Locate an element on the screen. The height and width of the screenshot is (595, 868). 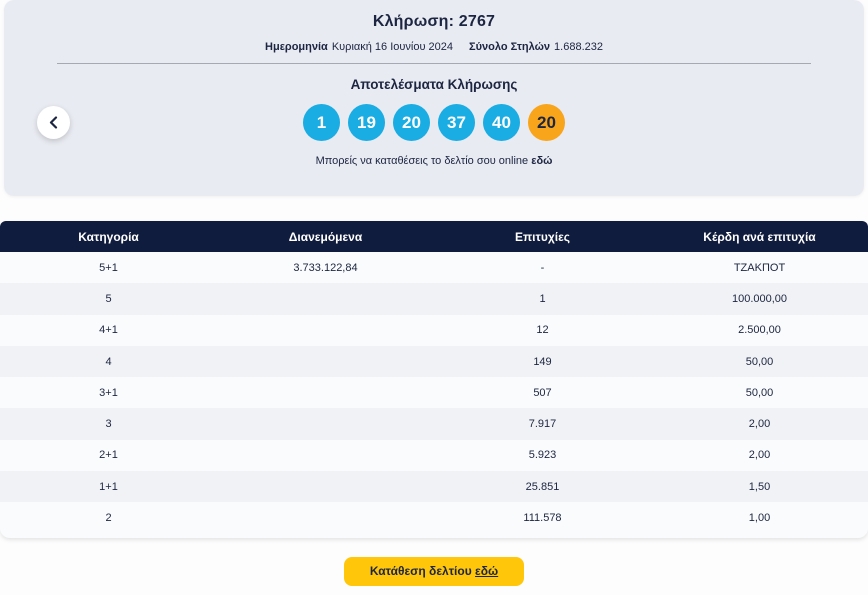
cell-category: 1+1 is located at coordinates (108, 486).